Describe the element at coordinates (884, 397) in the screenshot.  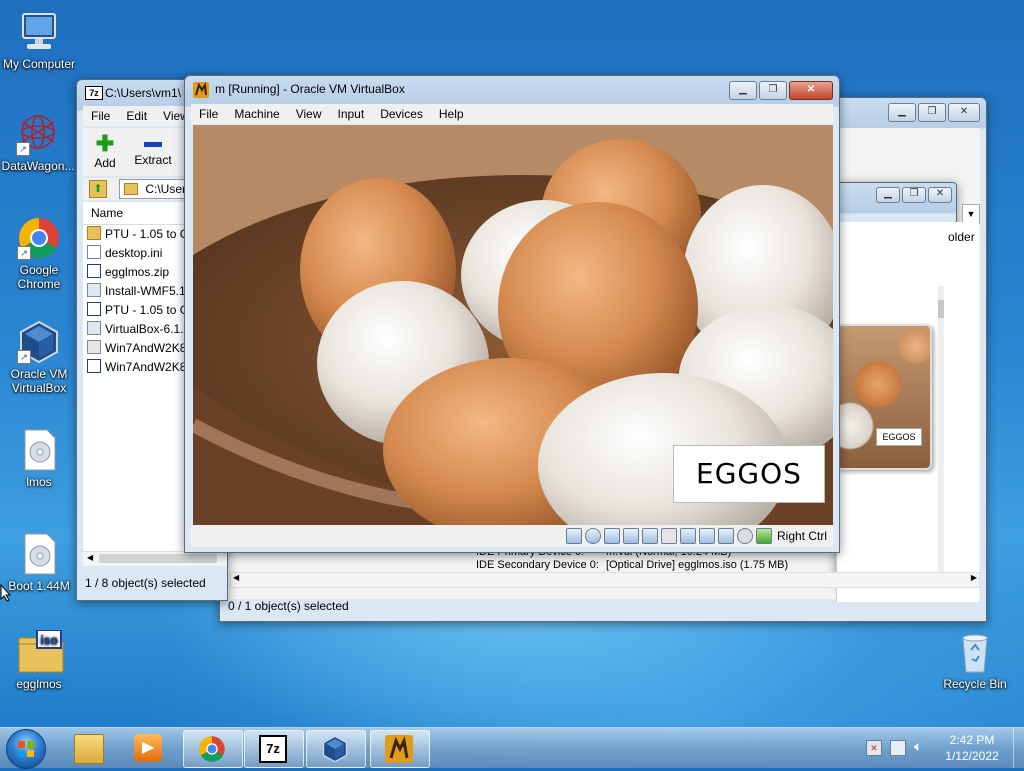
I see `vm-preview-thumbnail: EGGOS` at that location.